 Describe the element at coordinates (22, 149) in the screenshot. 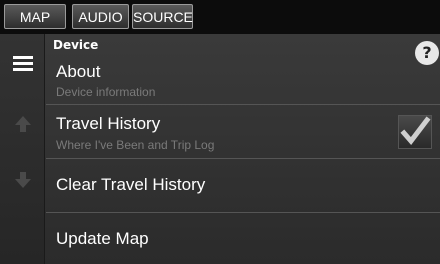

I see `sidebar` at that location.